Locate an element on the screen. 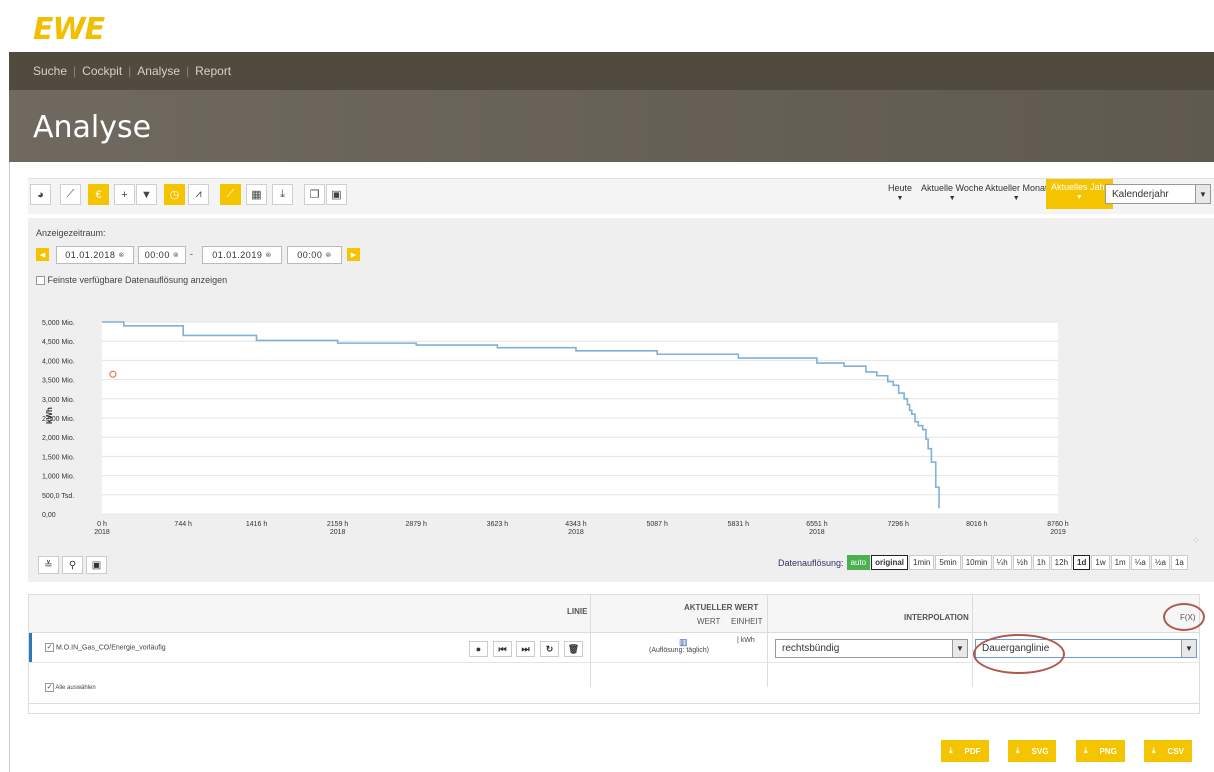 This screenshot has width=1214, height=772. y-tick-label: 2,000 Mio. is located at coordinates (58, 438).